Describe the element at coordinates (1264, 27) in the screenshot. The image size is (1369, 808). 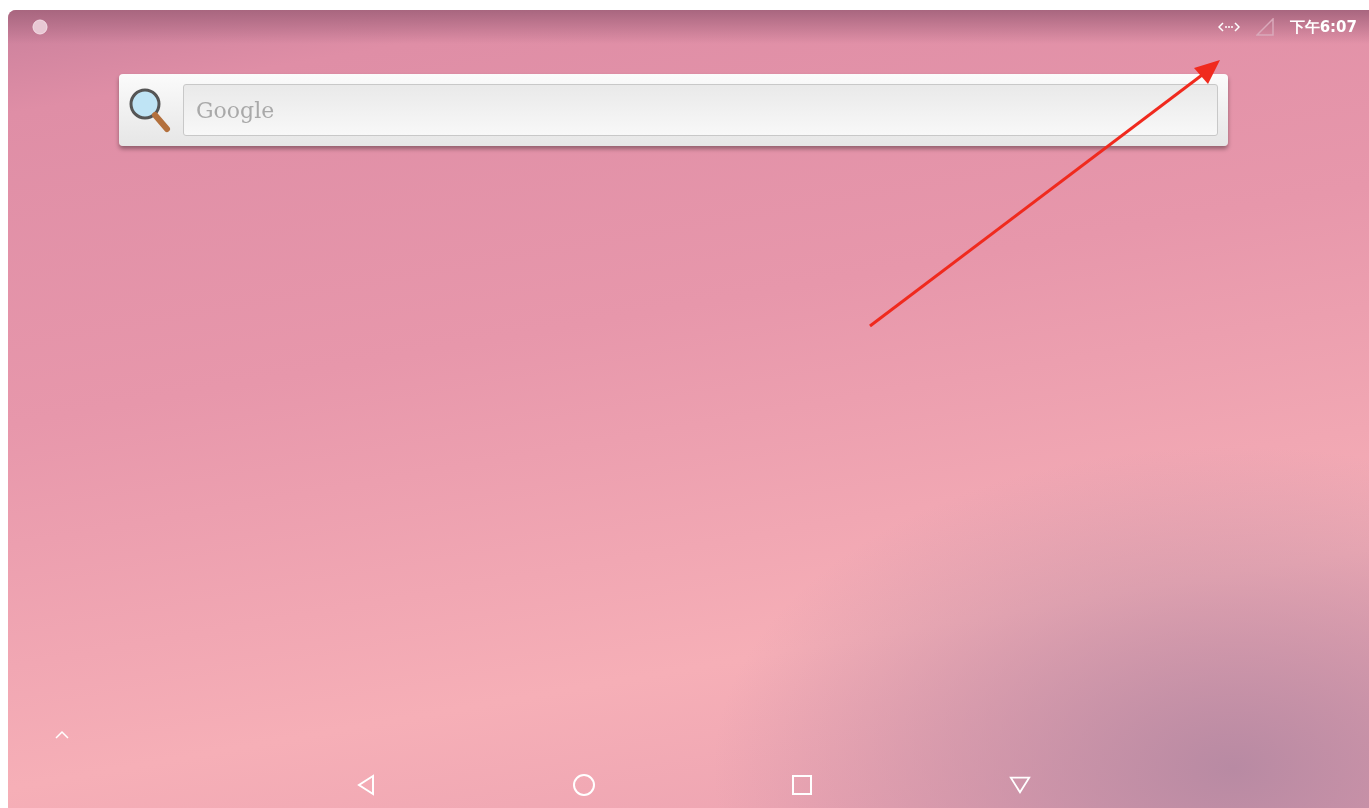
I see `signal-icon` at that location.